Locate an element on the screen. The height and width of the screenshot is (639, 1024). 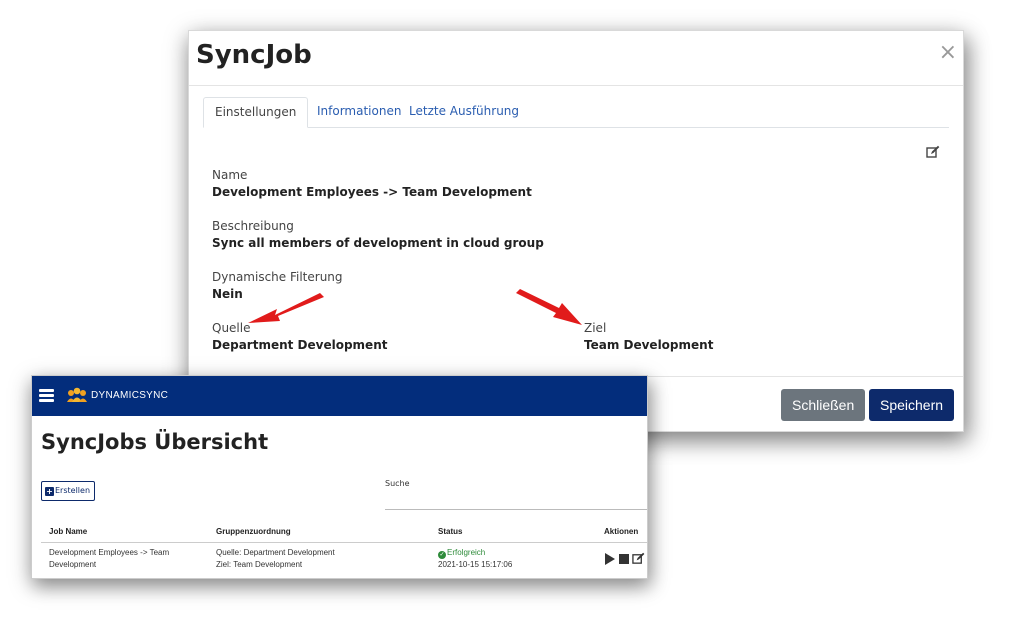
table-header-divider is located at coordinates (344, 542).